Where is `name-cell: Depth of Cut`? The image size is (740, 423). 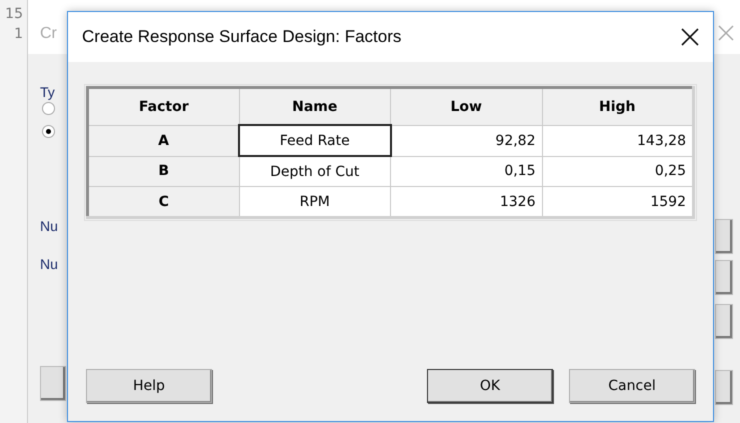
name-cell: Depth of Cut is located at coordinates (314, 171).